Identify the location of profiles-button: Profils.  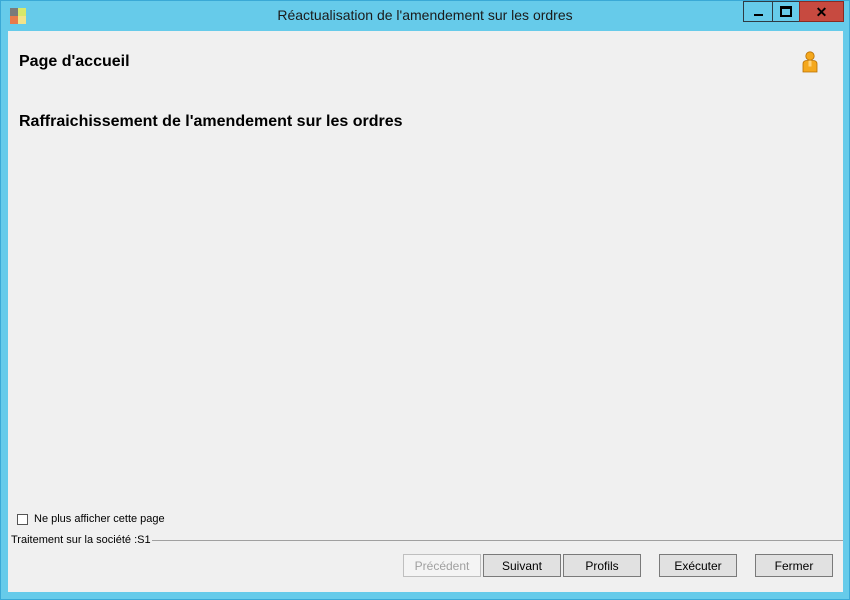
(602, 565).